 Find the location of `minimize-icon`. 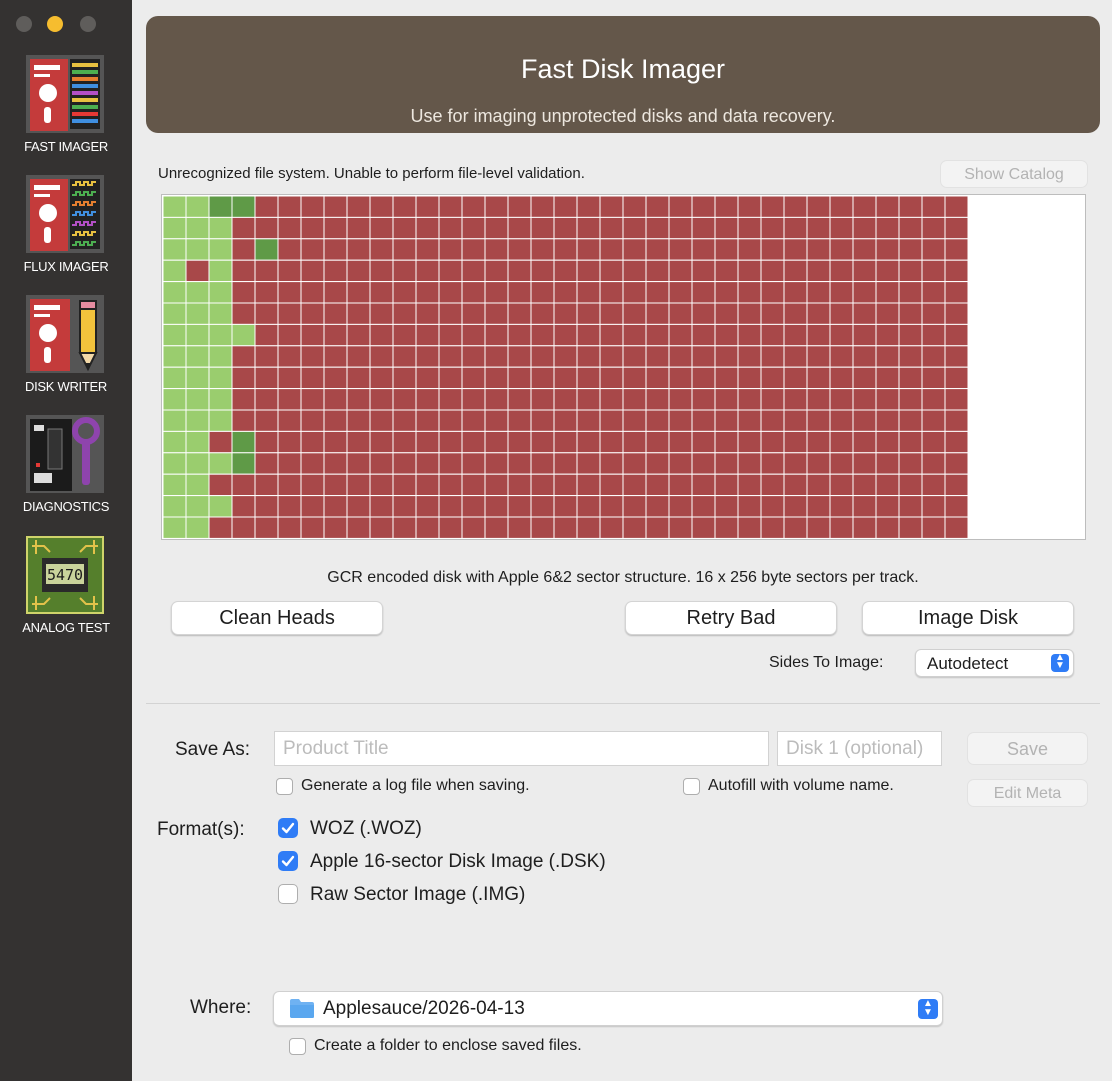

minimize-icon is located at coordinates (55, 24).